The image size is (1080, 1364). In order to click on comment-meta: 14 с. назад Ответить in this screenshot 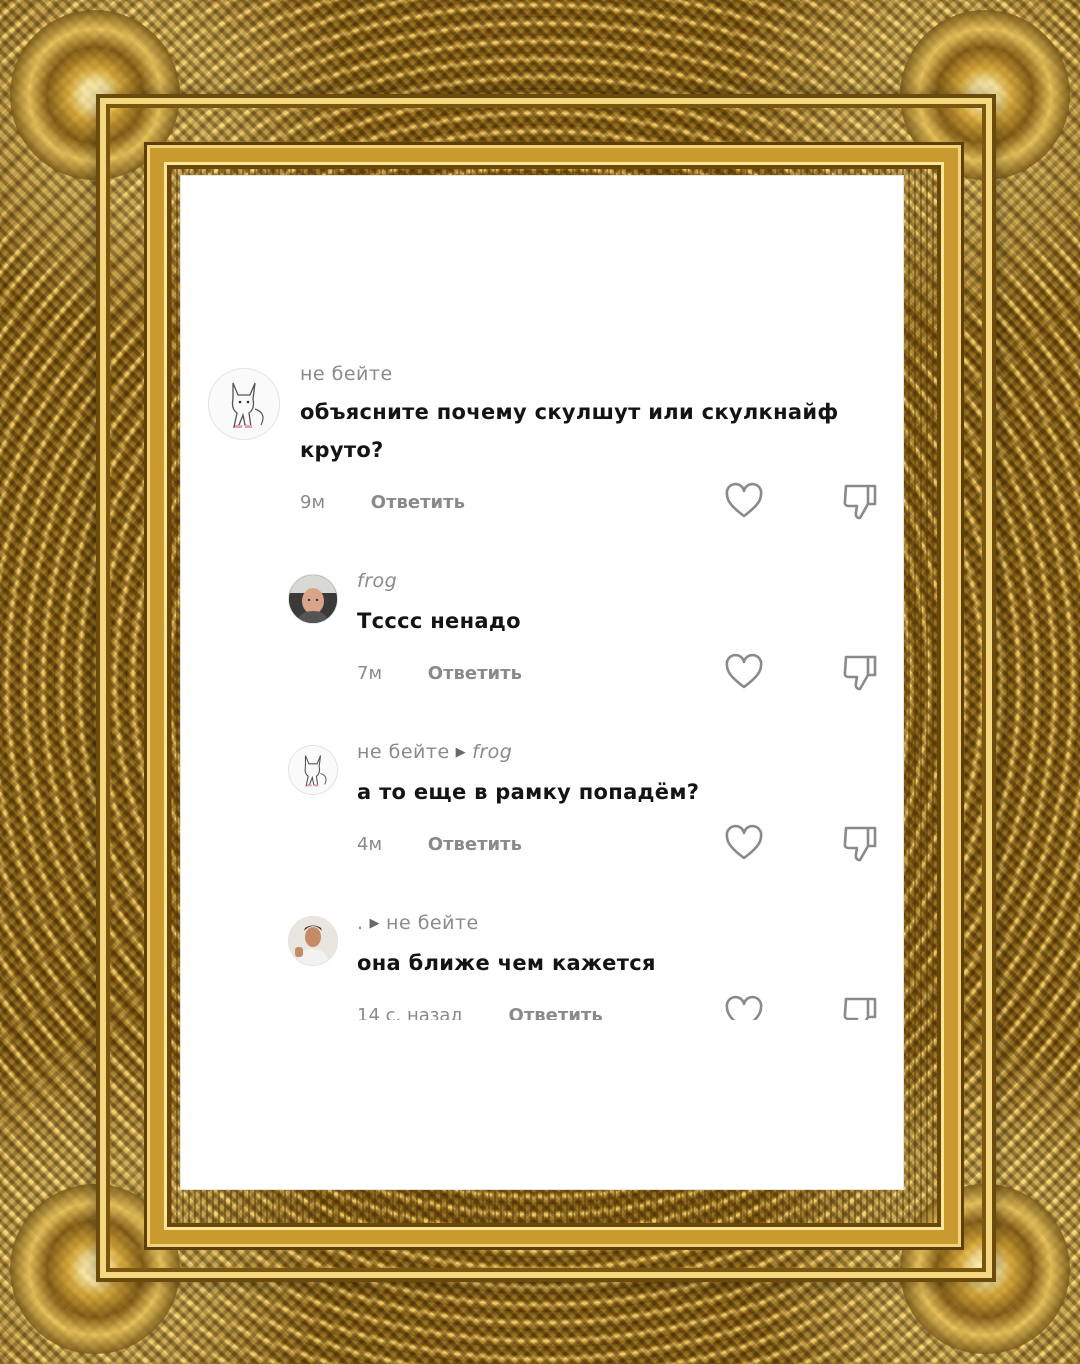, I will do `click(480, 1012)`.